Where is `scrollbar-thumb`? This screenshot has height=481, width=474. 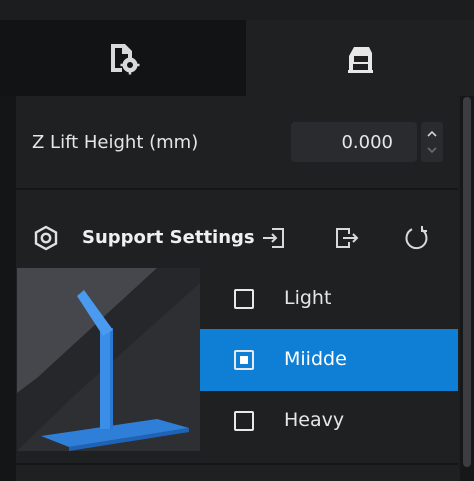
scrollbar-thumb is located at coordinates (467, 282).